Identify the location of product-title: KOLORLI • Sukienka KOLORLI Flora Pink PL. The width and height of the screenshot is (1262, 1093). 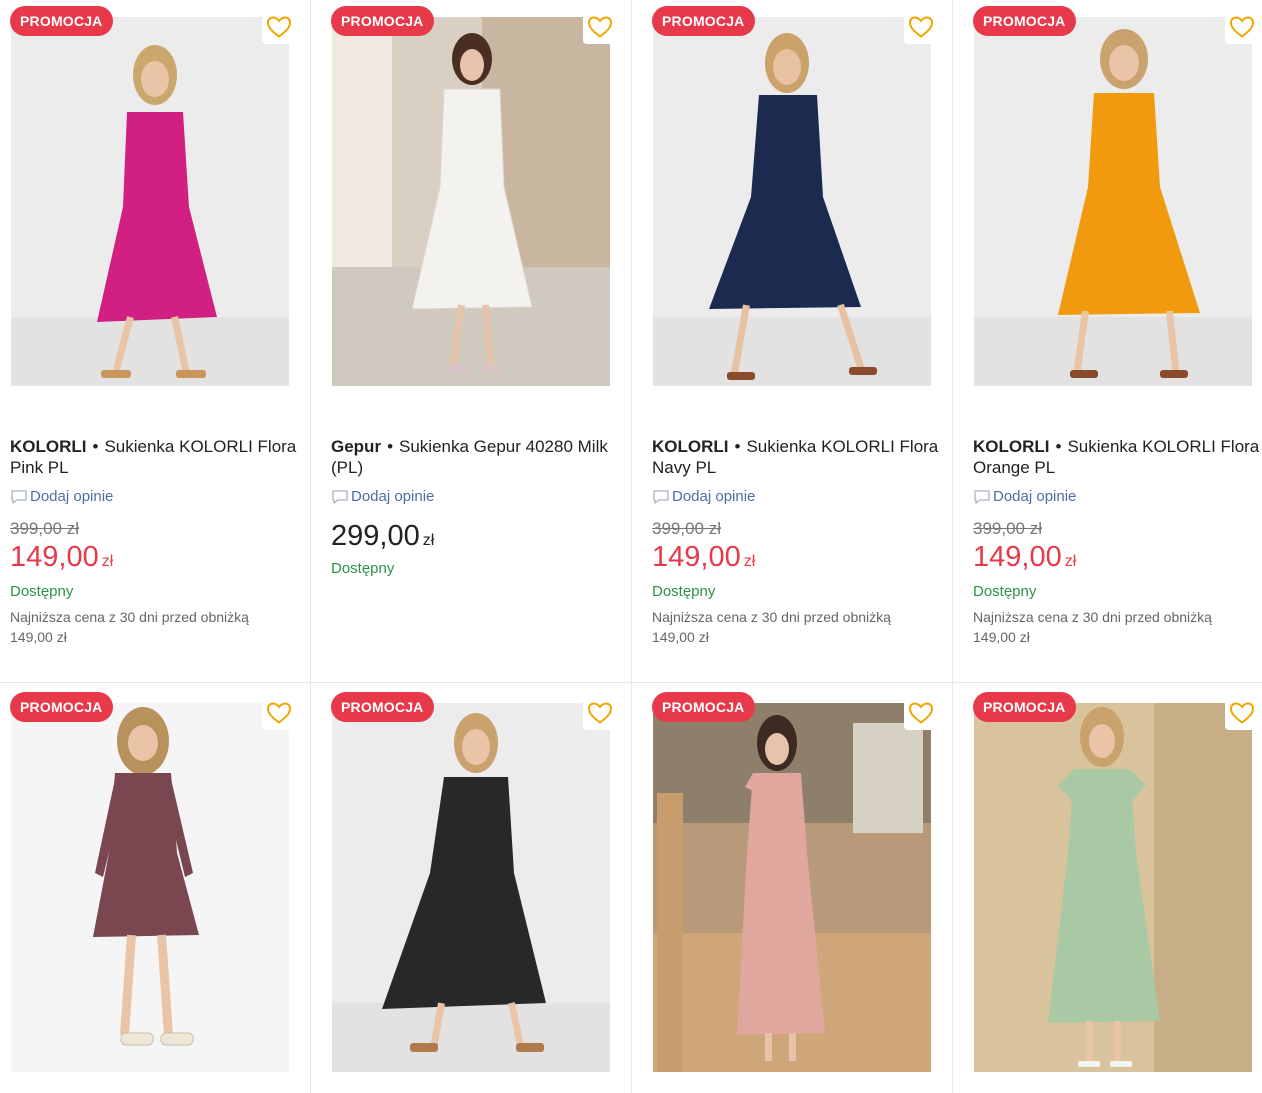
(155, 457).